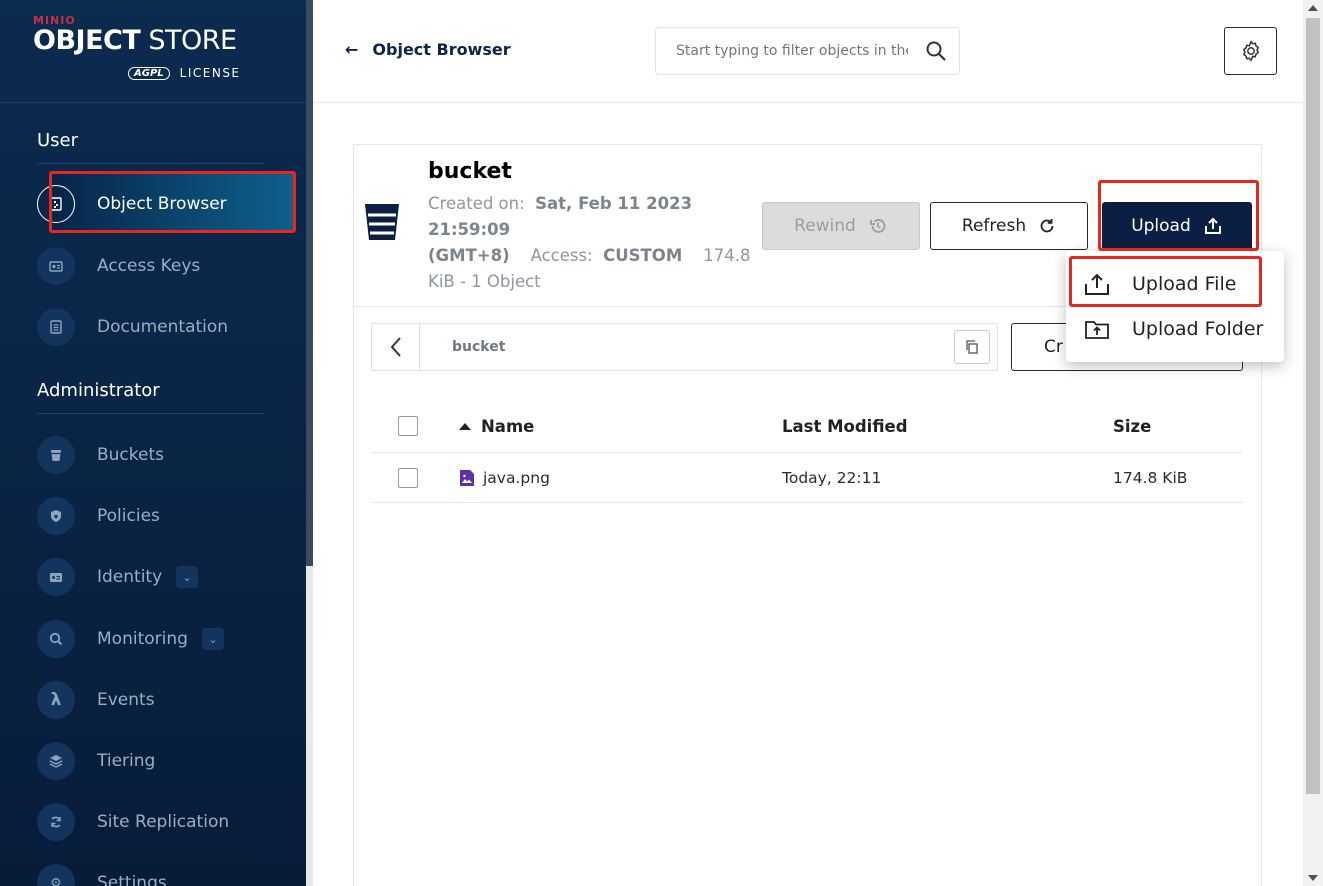 Image resolution: width=1323 pixels, height=886 pixels. Describe the element at coordinates (561, 255) in the screenshot. I see `access-label: Access:` at that location.